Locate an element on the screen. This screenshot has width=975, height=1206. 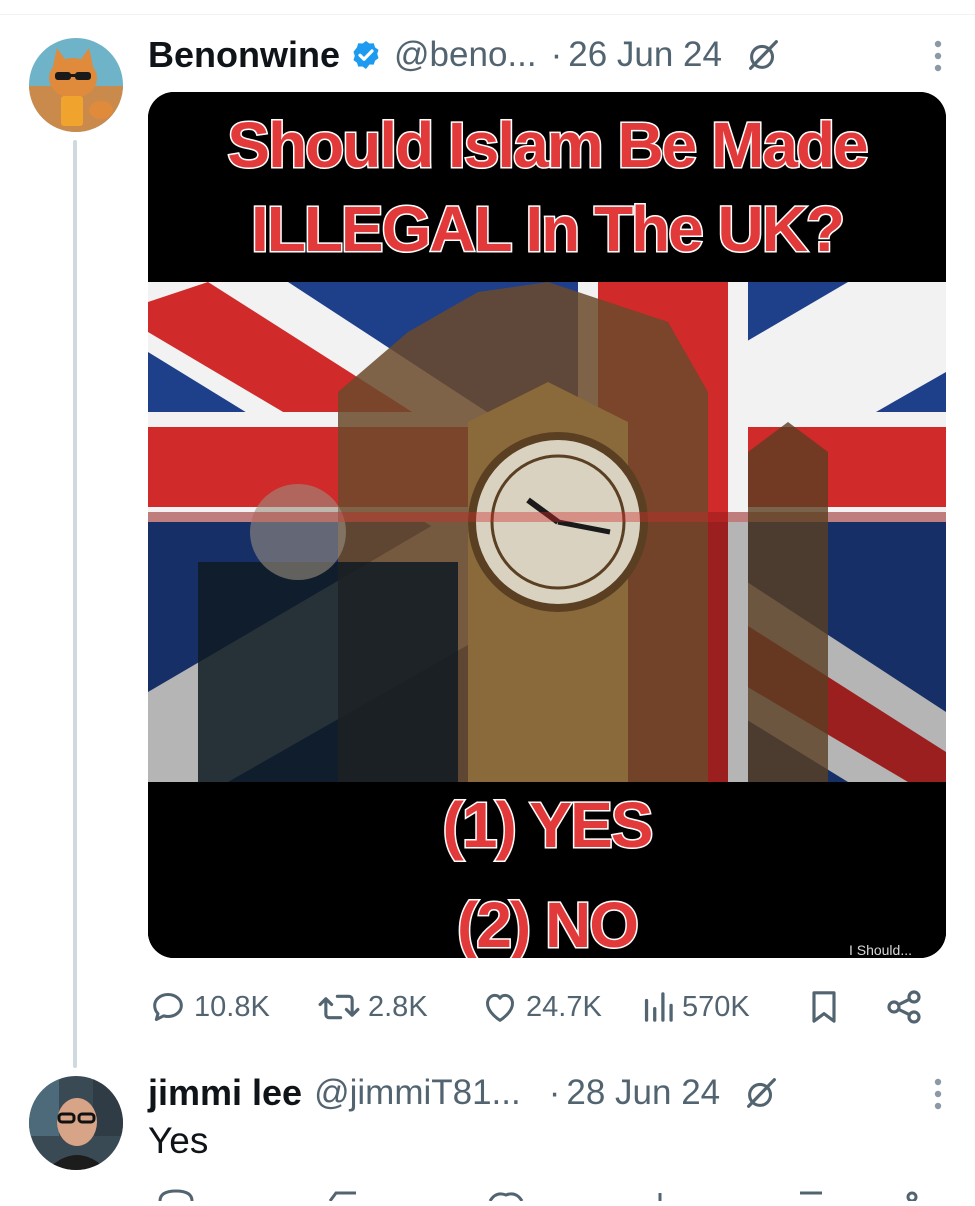
display-name: Benonwine is located at coordinates (244, 55).